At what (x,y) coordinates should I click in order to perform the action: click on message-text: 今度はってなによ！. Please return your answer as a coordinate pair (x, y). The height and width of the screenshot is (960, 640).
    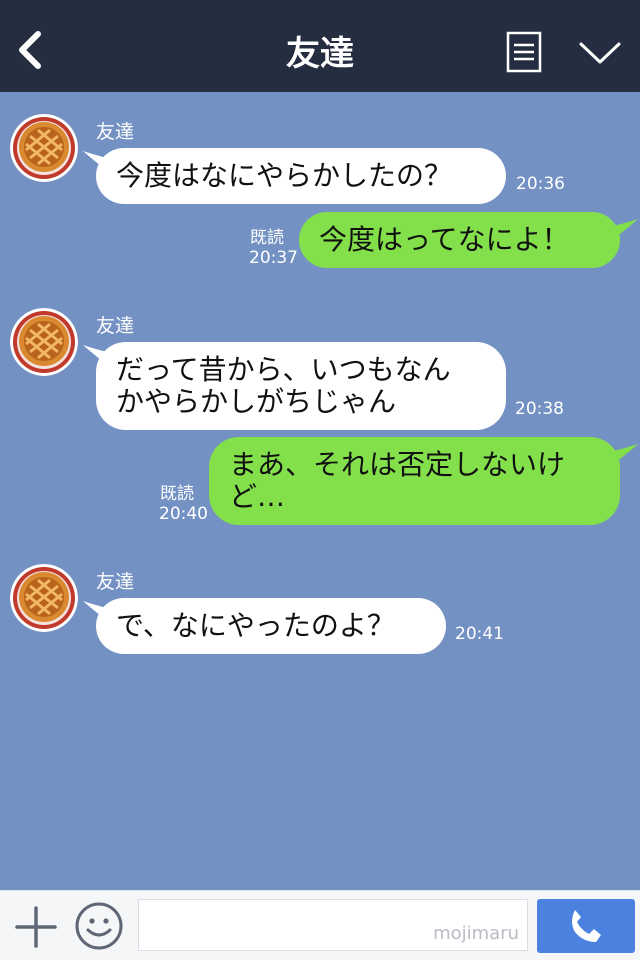
    Looking at the image, I should click on (444, 239).